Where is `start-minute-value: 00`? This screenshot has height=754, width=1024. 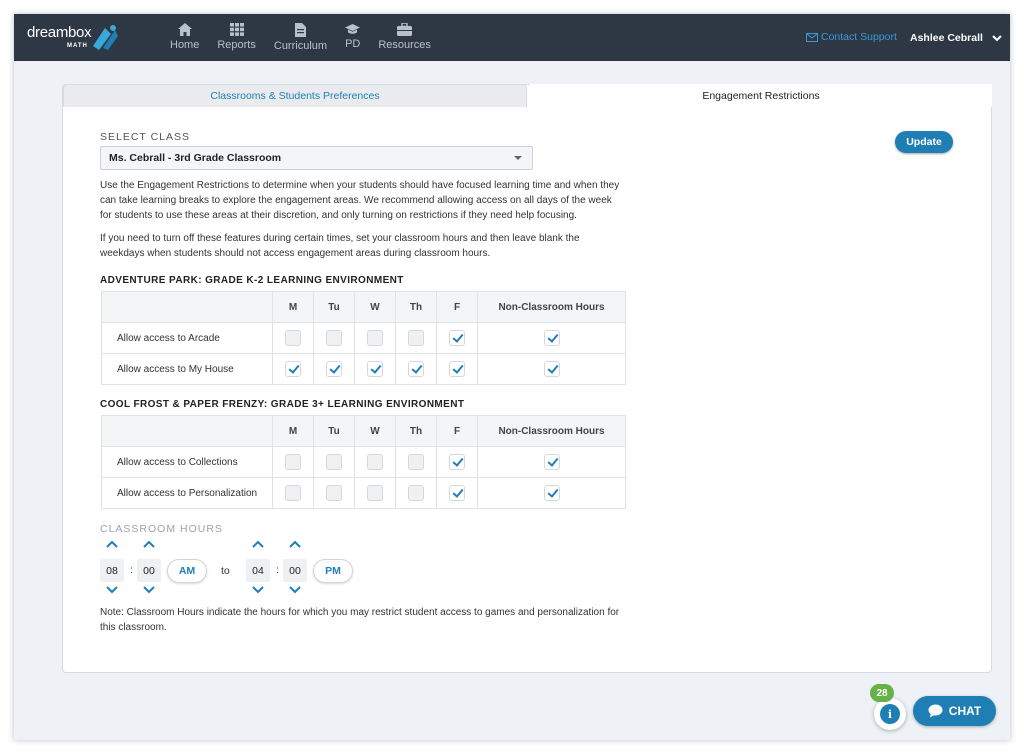
start-minute-value: 00 is located at coordinates (149, 570).